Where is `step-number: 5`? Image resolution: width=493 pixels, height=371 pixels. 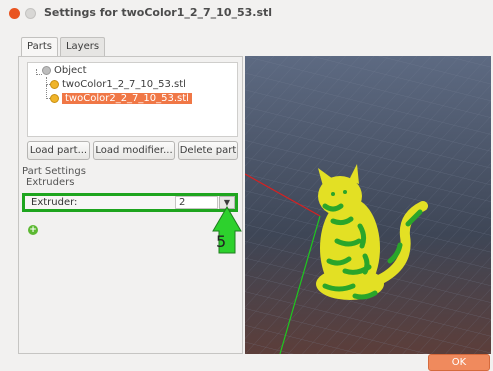 step-number: 5 is located at coordinates (221, 241).